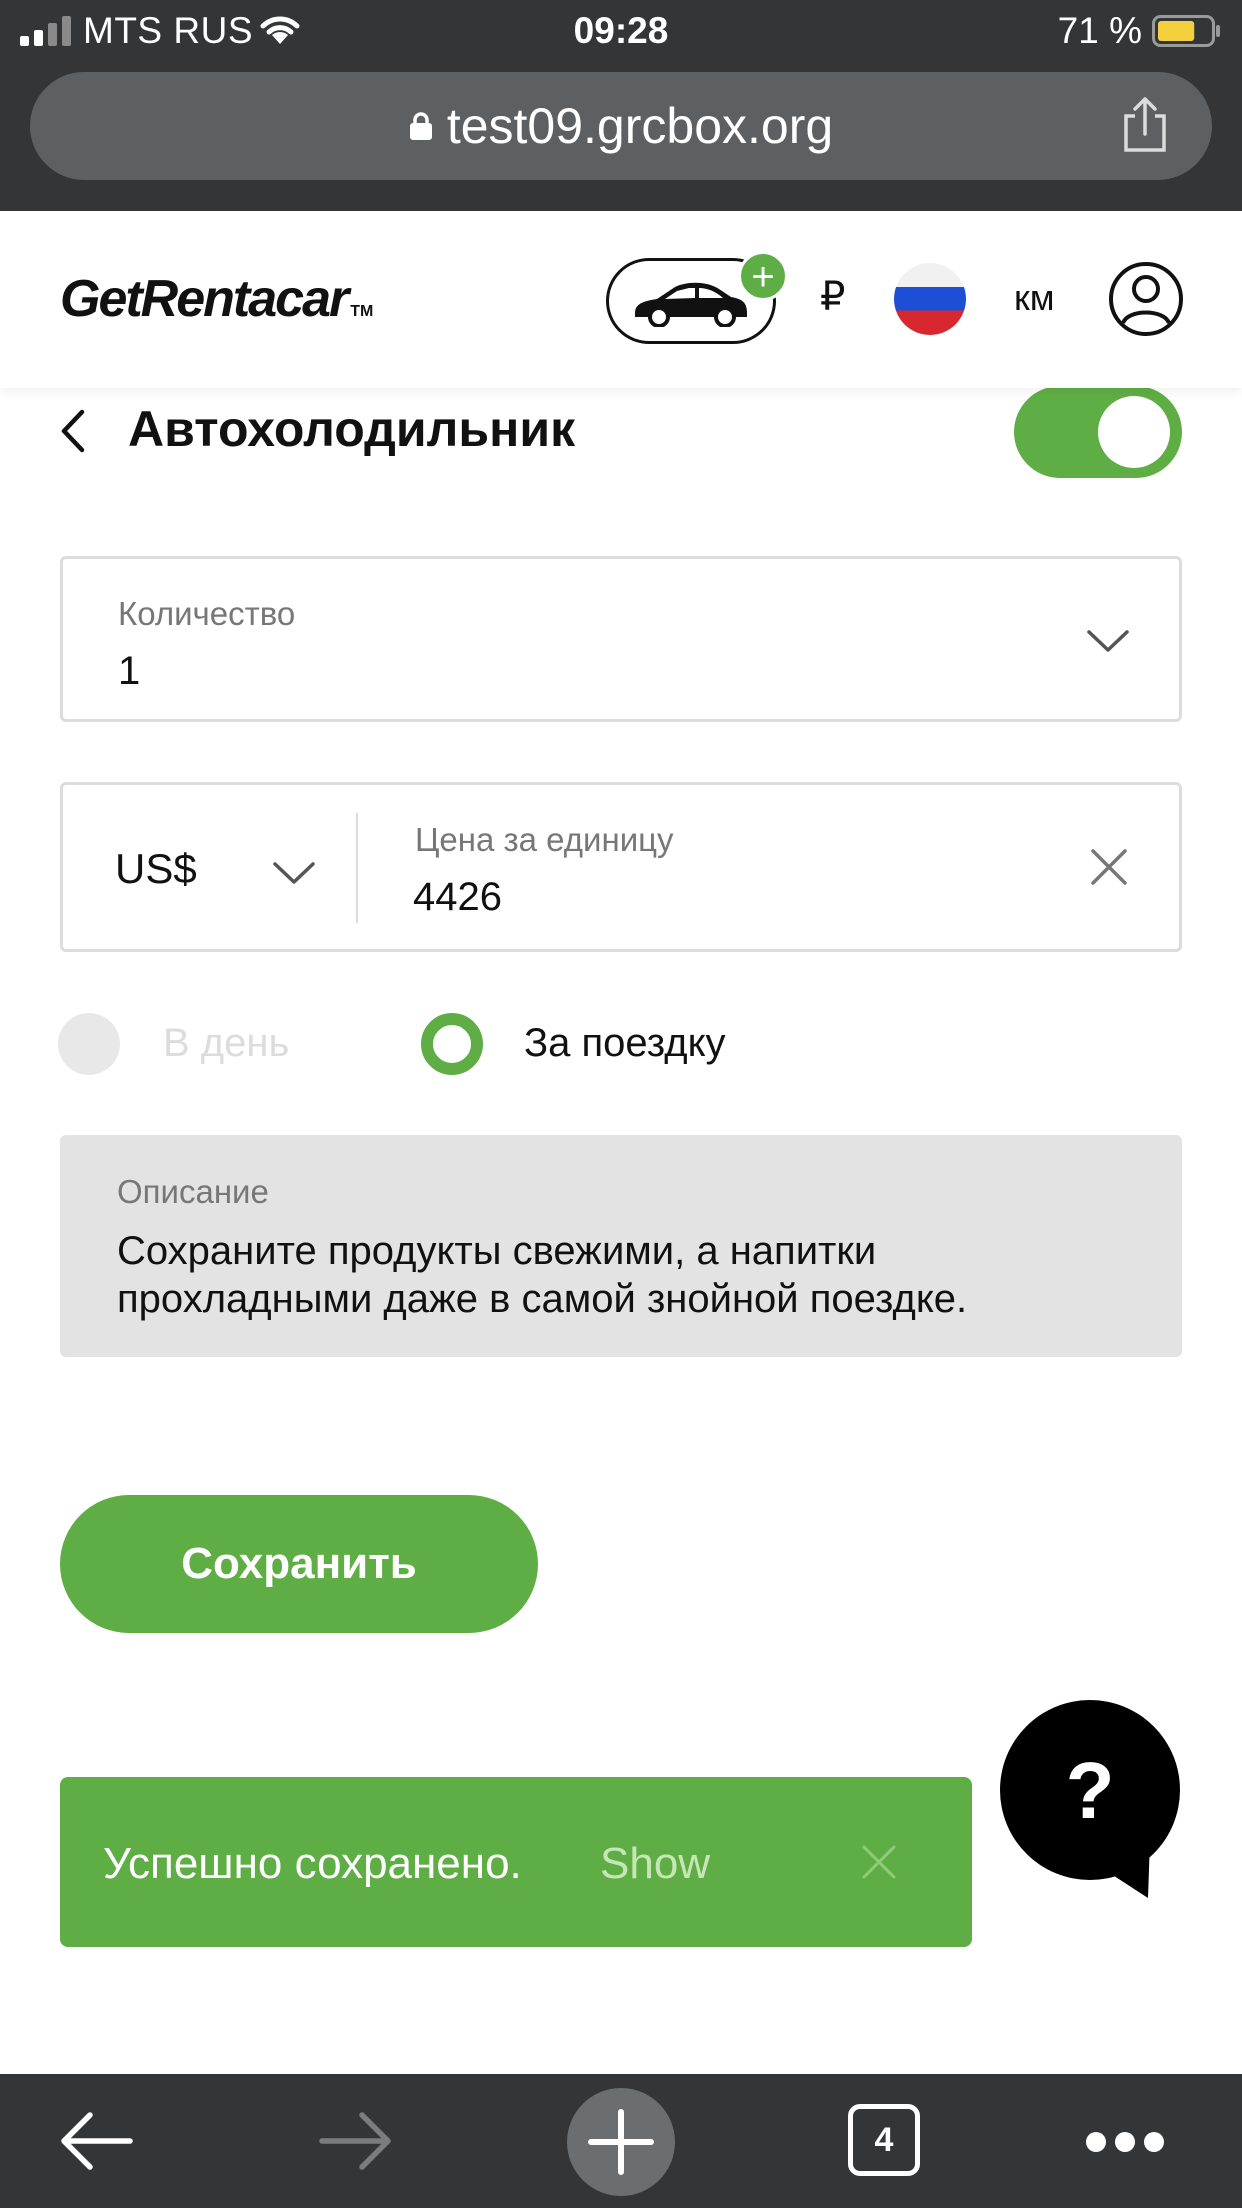 Image resolution: width=1242 pixels, height=2208 pixels. What do you see at coordinates (1034, 298) in the screenshot?
I see `units-switch: км` at bounding box center [1034, 298].